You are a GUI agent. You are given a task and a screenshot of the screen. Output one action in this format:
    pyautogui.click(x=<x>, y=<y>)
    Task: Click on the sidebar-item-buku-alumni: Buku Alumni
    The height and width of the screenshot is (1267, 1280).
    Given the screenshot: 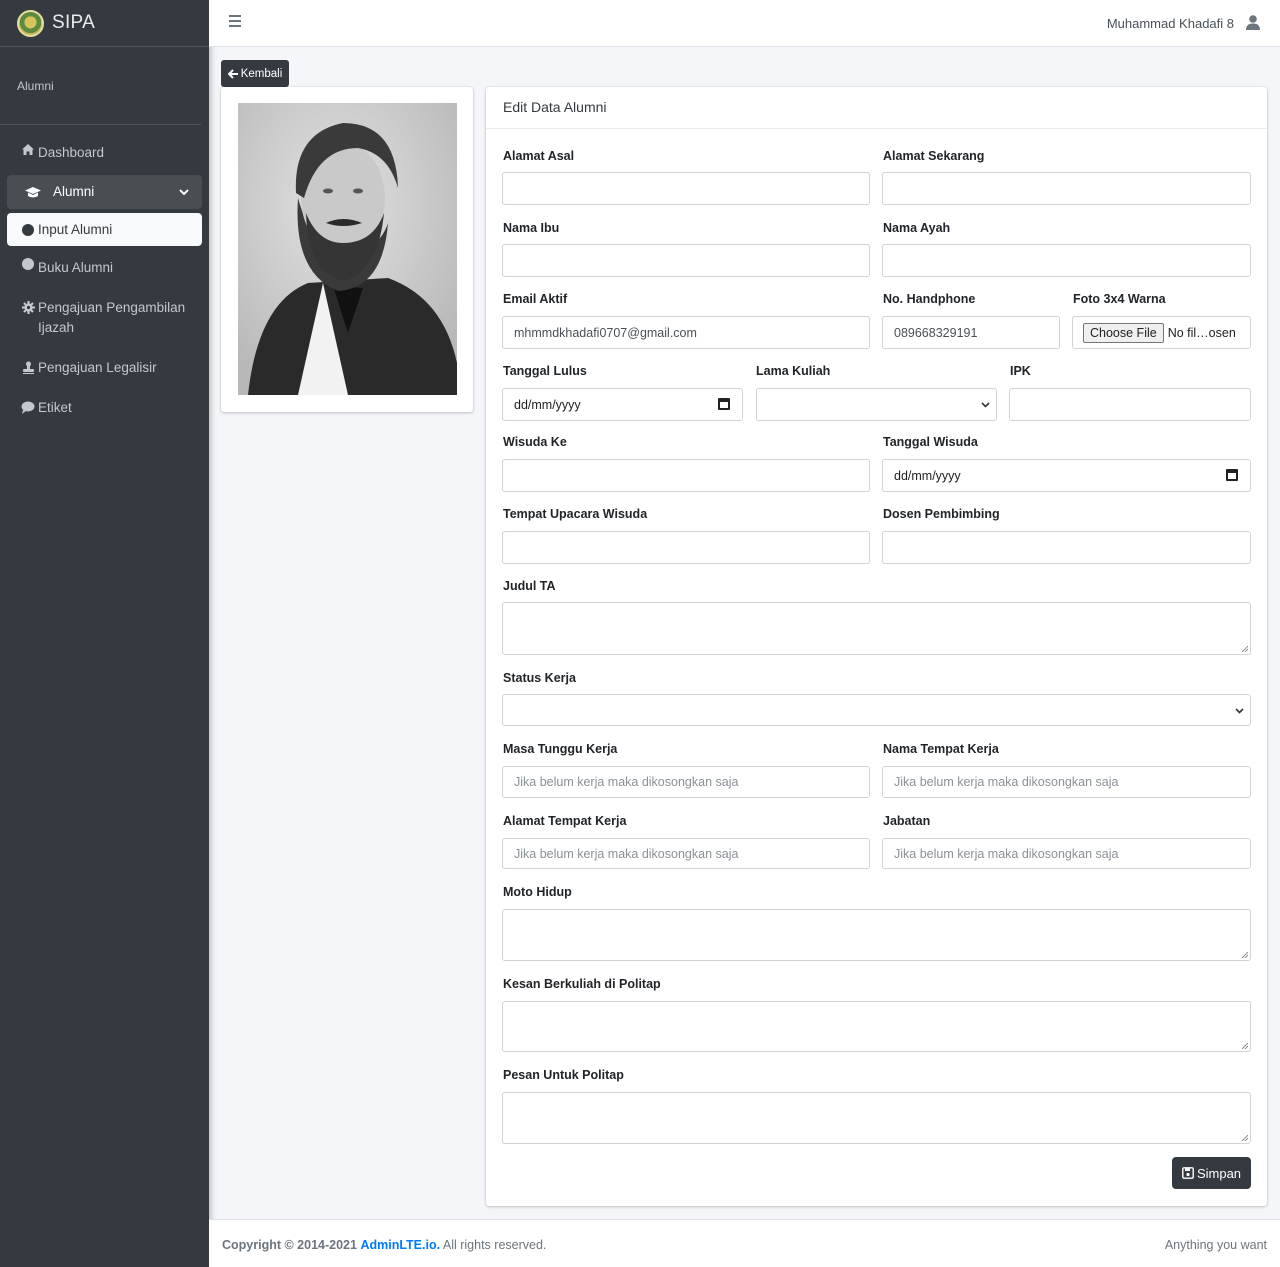 What is the action you would take?
    pyautogui.click(x=104, y=268)
    